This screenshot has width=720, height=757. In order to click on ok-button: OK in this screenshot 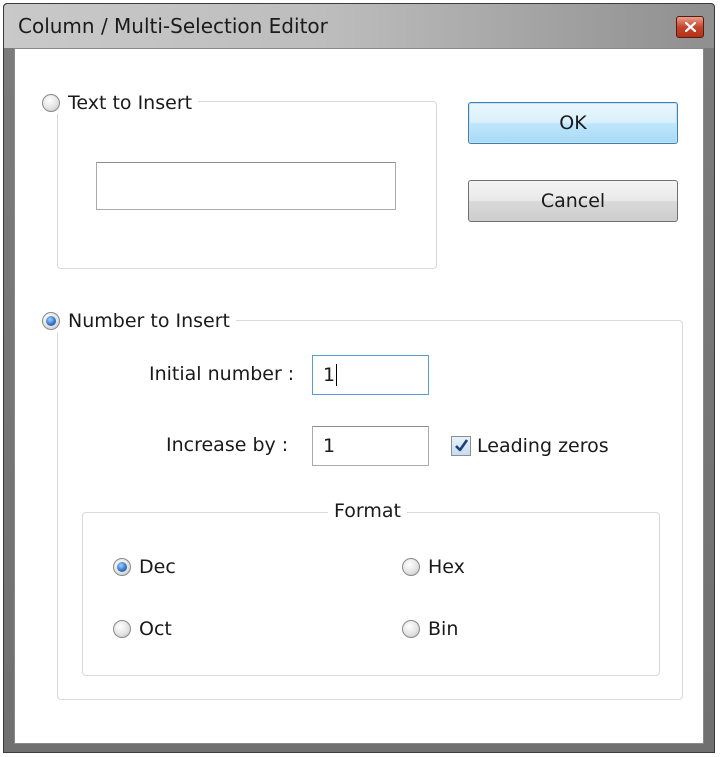, I will do `click(573, 123)`.